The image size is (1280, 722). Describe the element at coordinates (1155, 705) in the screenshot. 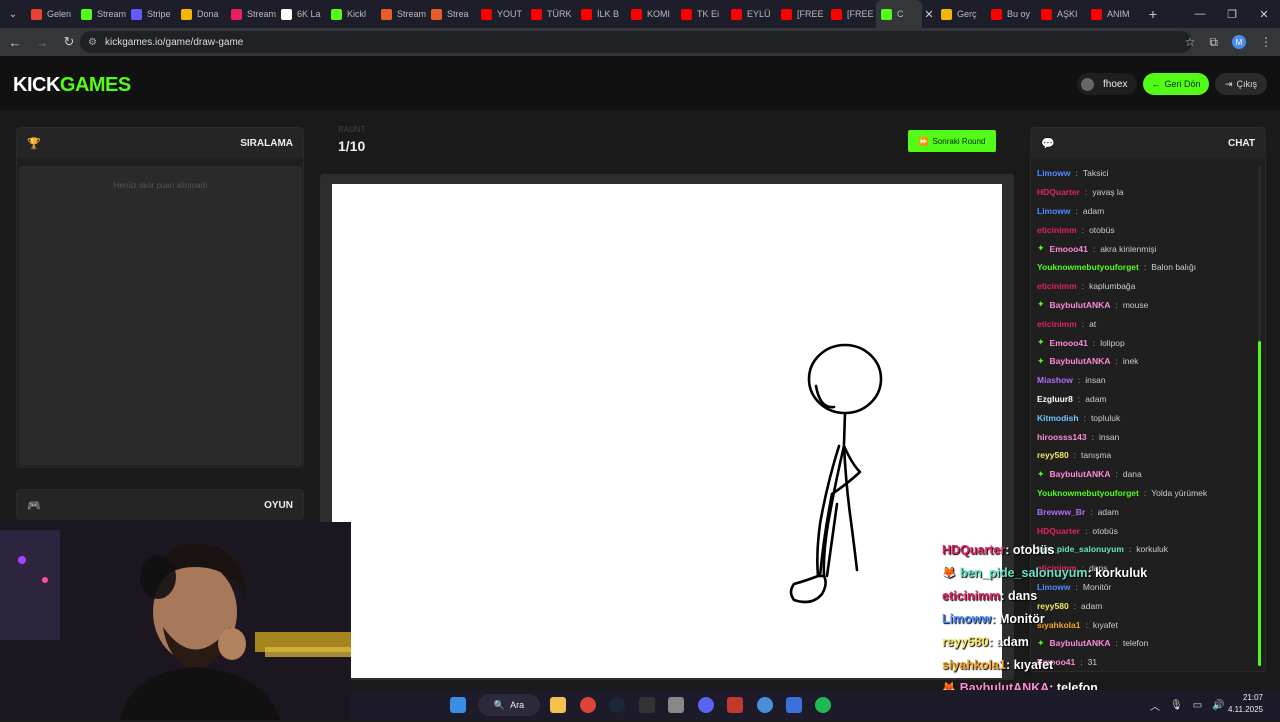

I see `tray-chevron-icon: ︿` at that location.